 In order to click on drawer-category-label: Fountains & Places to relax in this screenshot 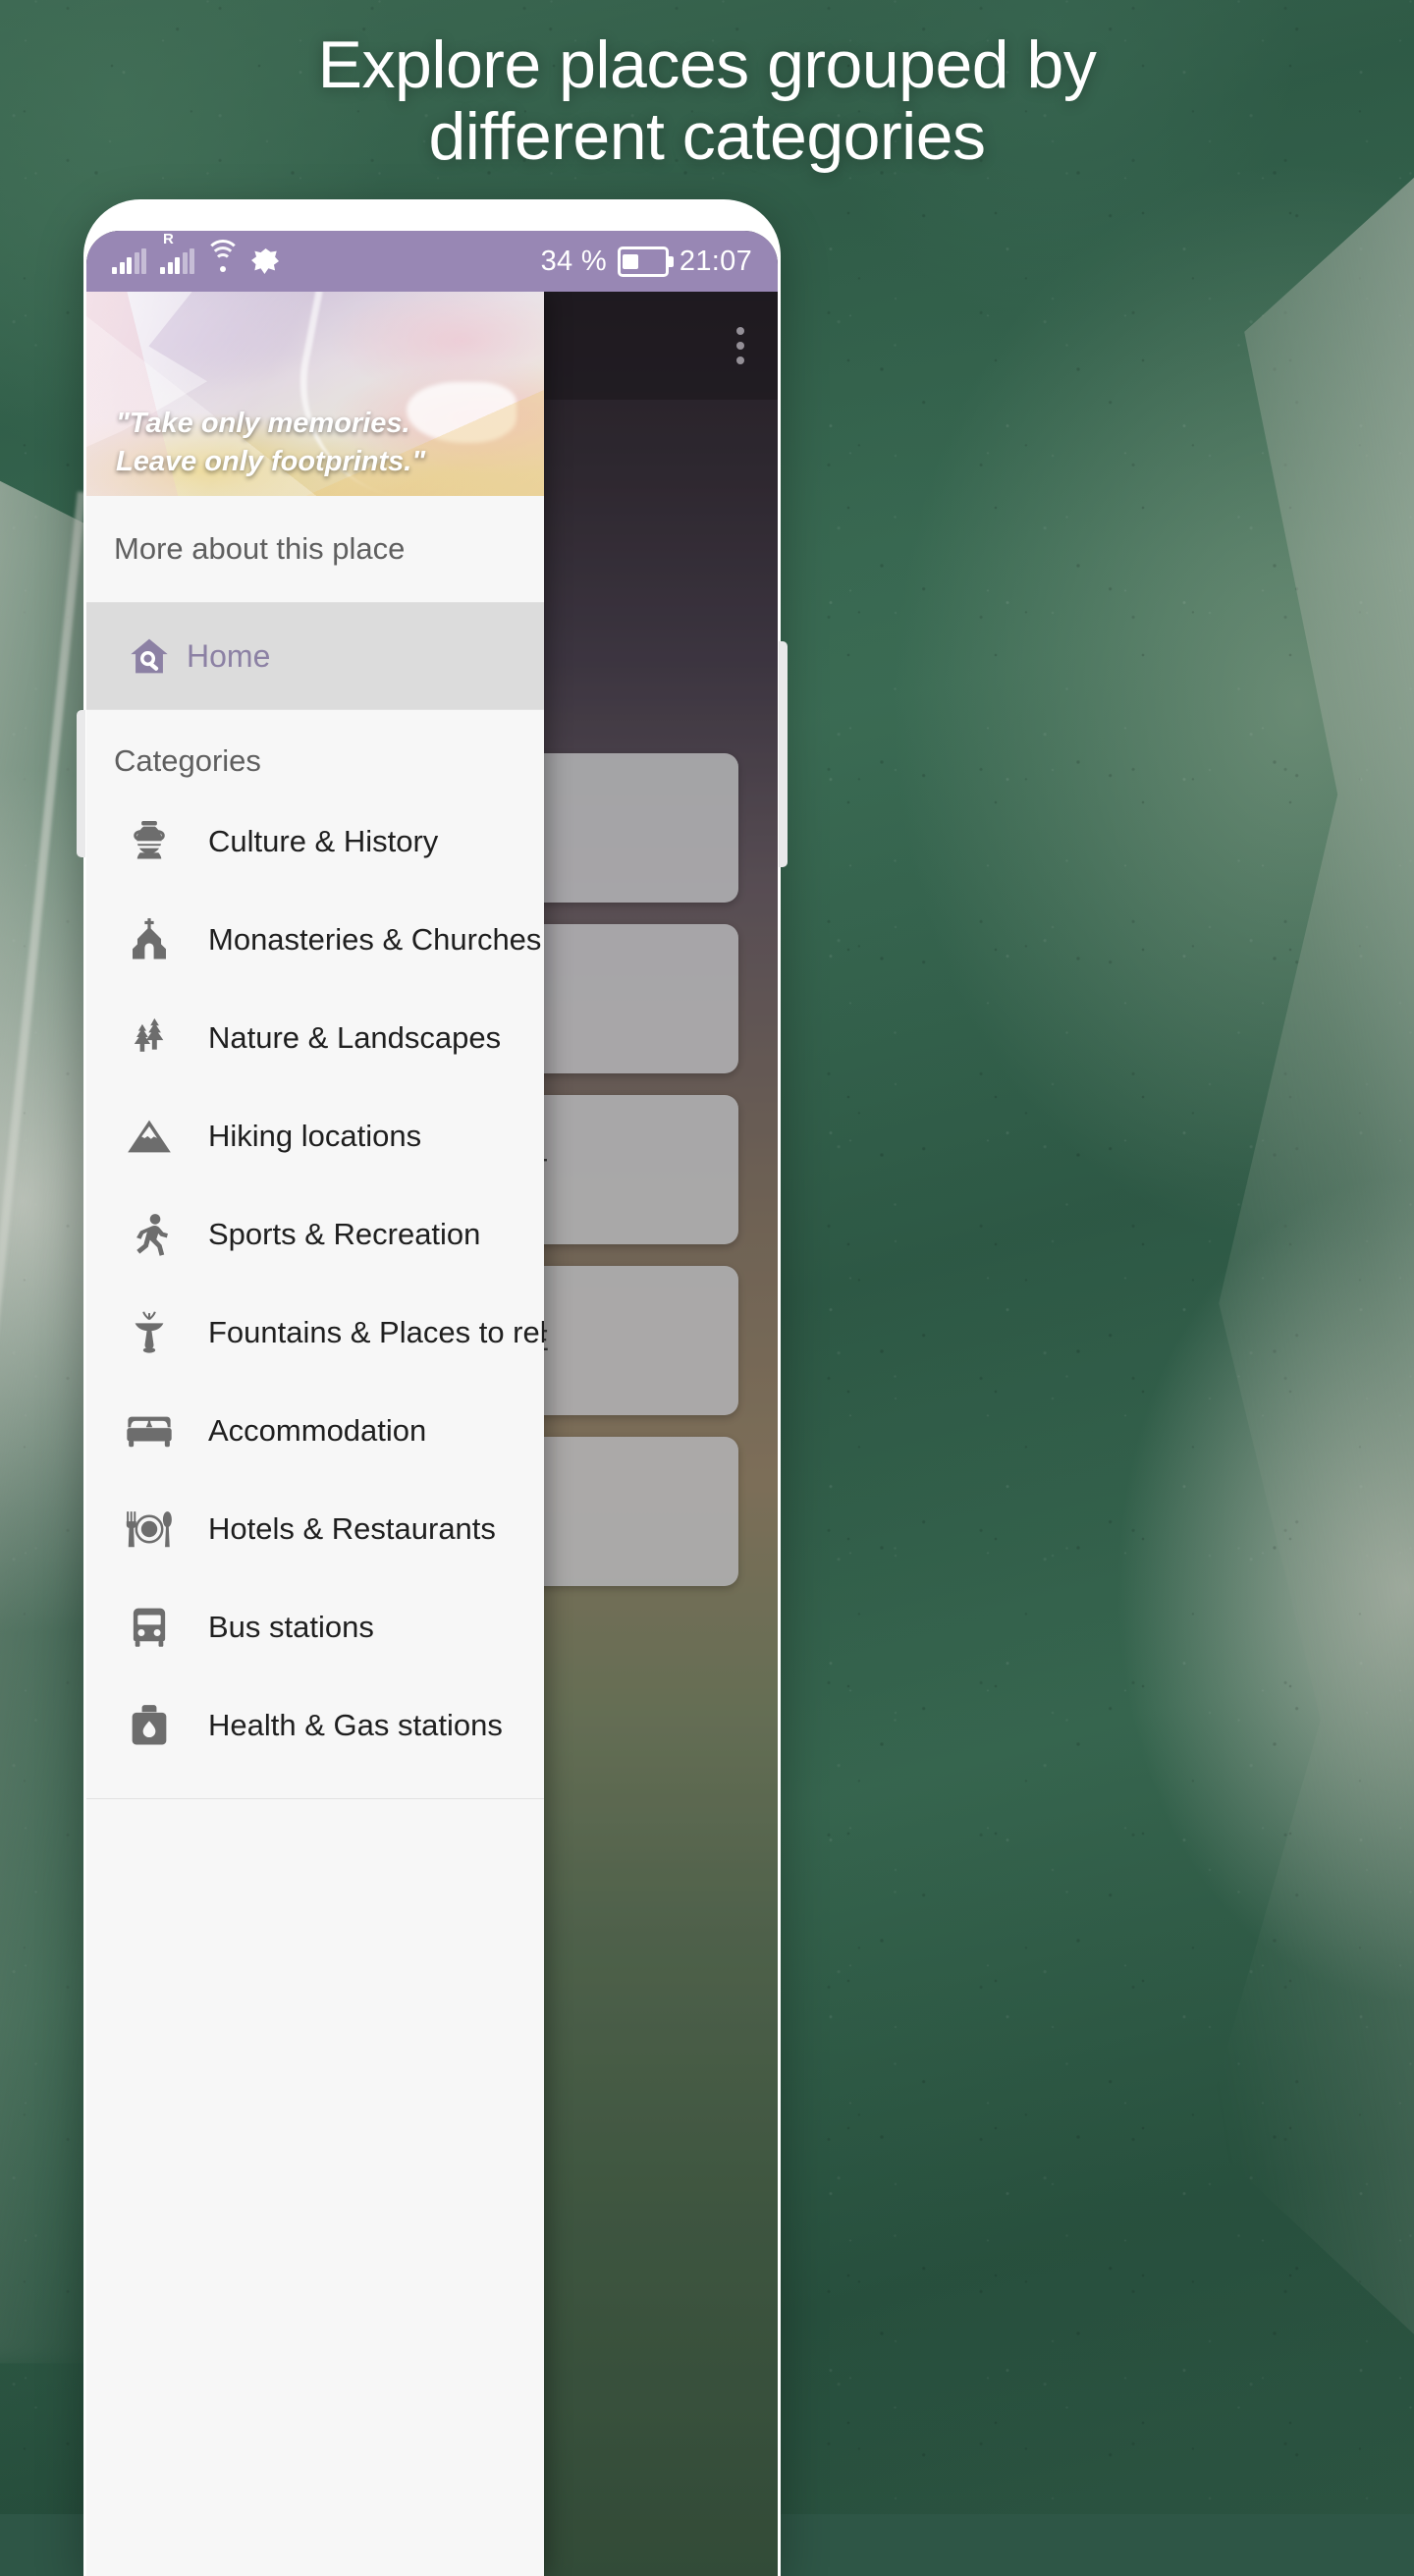, I will do `click(376, 1332)`.